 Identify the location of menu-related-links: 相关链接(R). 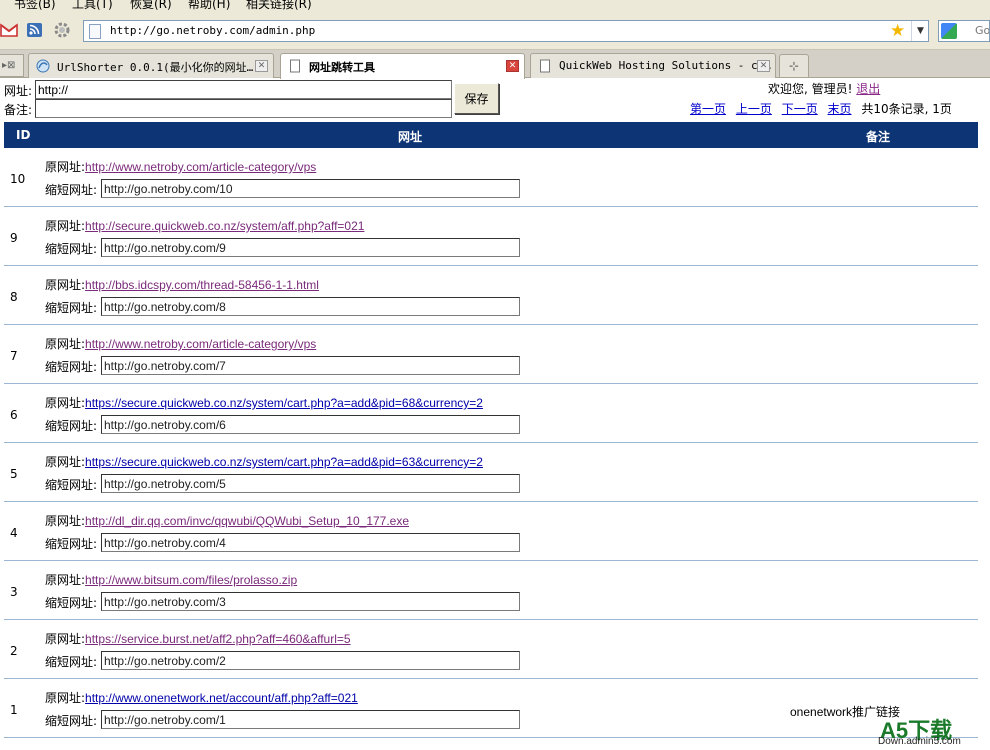
(279, 6).